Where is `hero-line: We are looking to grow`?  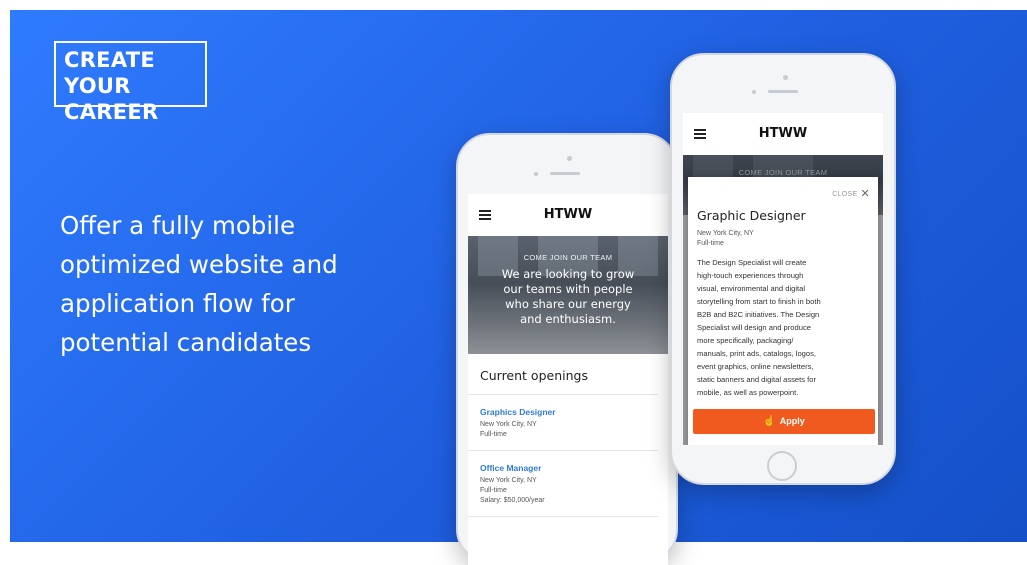 hero-line: We are looking to grow is located at coordinates (568, 274).